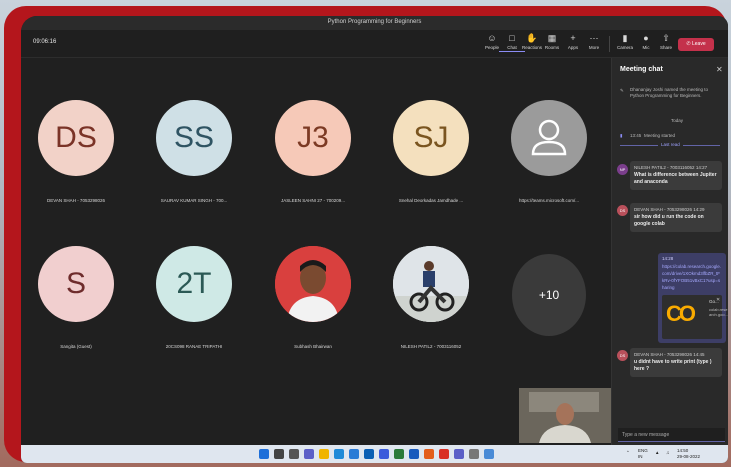  What do you see at coordinates (309, 454) in the screenshot?
I see `teams-chat-icon` at bounding box center [309, 454].